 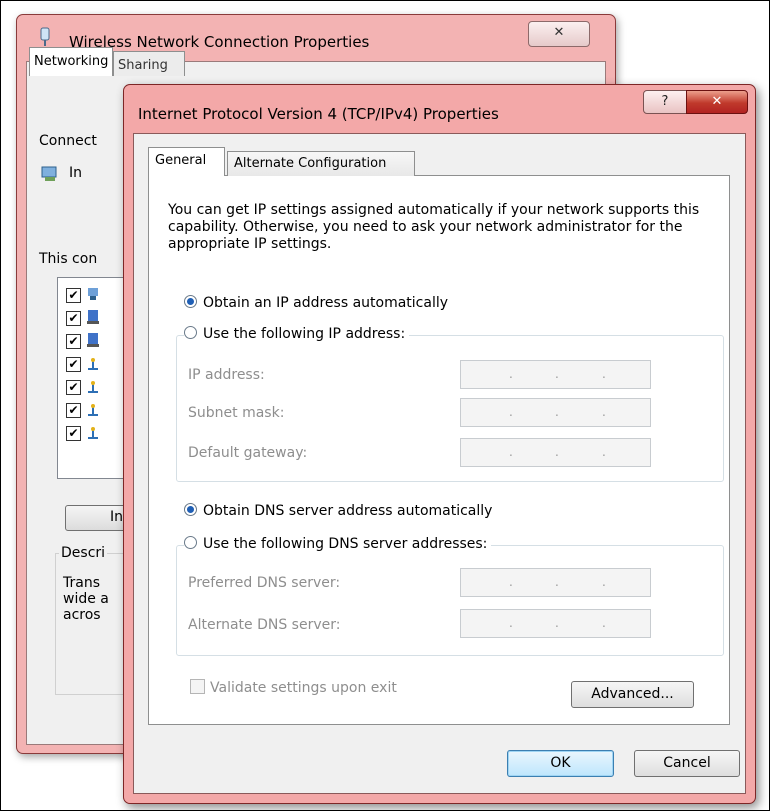 I want to click on subnet-mask-label: Subnet mask:, so click(x=236, y=413).